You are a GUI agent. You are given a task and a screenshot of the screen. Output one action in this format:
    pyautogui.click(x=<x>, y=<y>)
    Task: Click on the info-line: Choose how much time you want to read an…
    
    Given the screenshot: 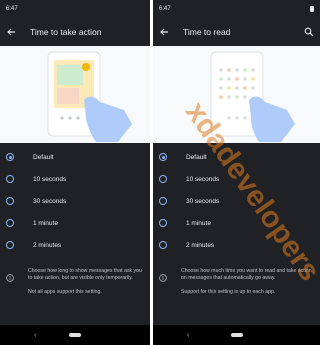 What is the action you would take?
    pyautogui.click(x=246, y=274)
    